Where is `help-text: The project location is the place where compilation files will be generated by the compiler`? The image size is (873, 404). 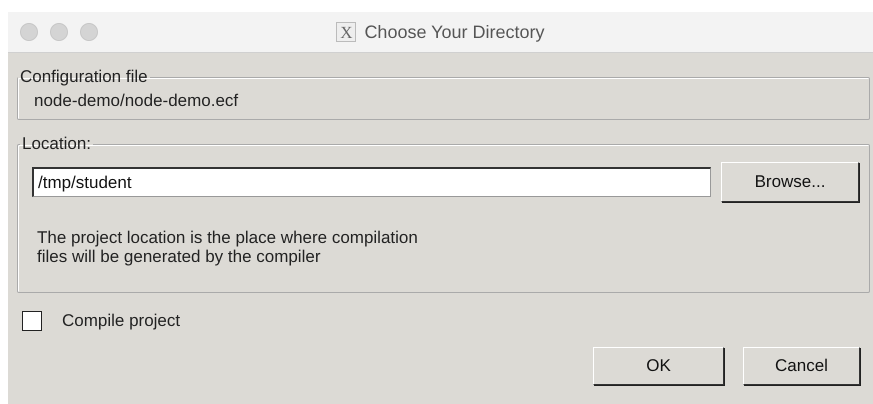
help-text: The project location is the place where compilation files will be generated by the compiler is located at coordinates (228, 247).